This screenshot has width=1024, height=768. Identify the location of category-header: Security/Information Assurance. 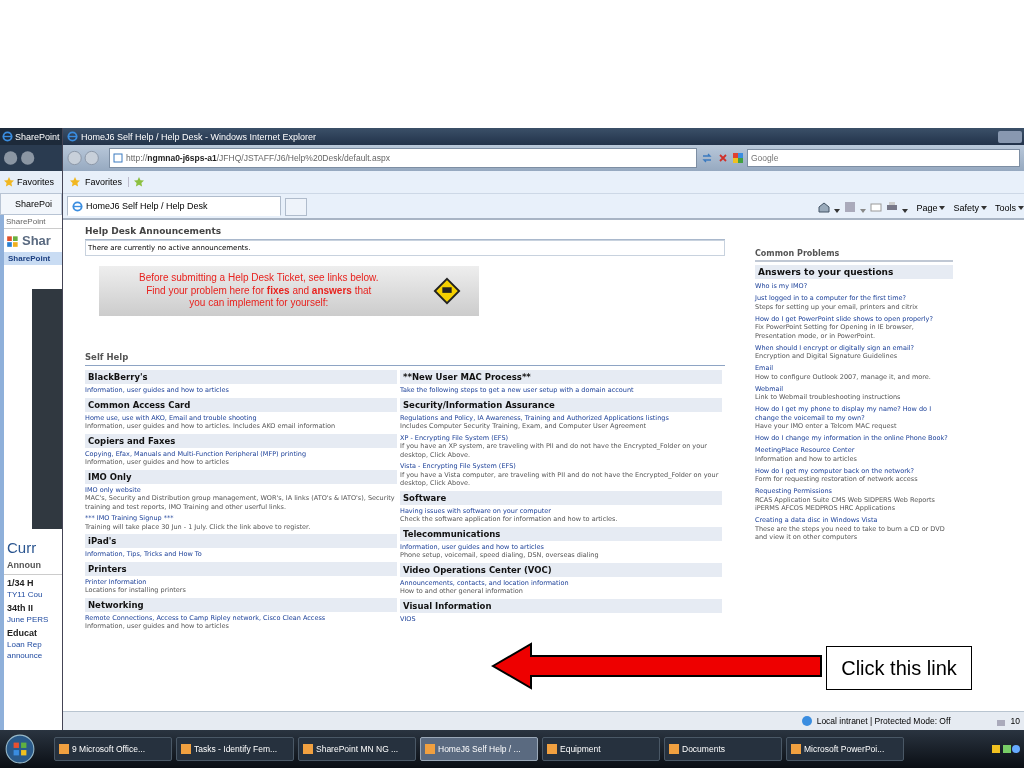
(561, 404).